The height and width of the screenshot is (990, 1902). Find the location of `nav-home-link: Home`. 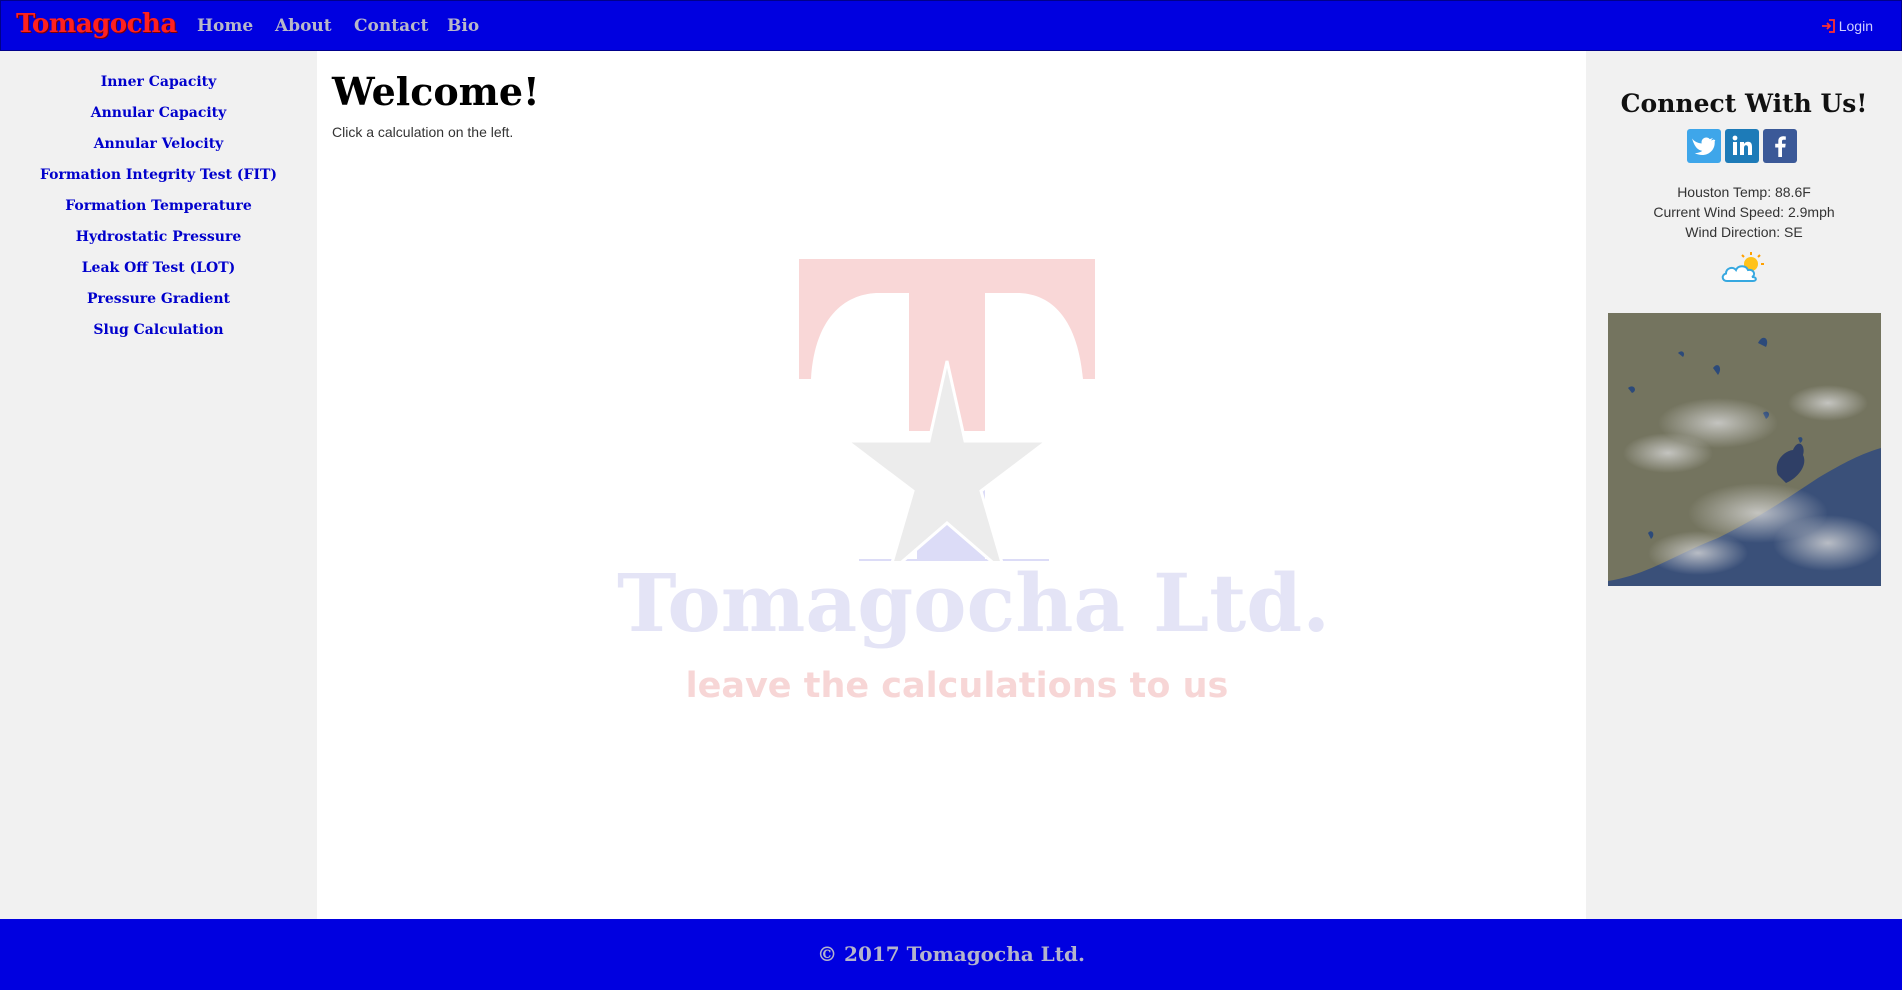

nav-home-link: Home is located at coordinates (225, 26).